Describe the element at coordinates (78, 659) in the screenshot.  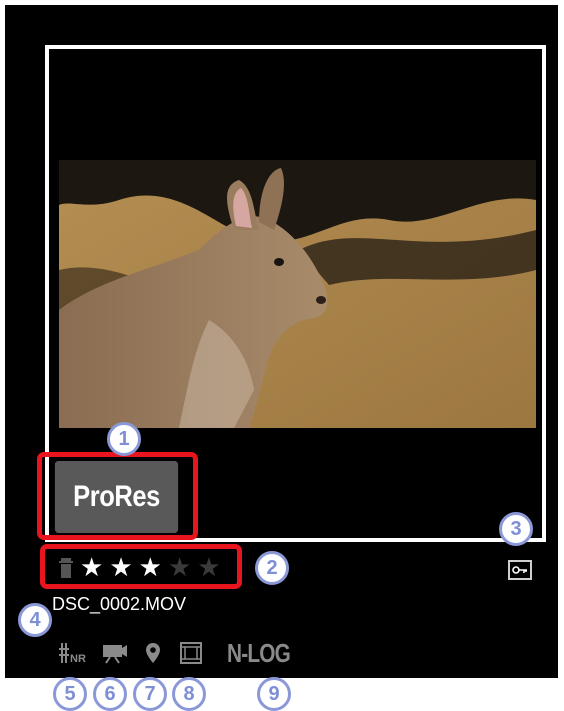
I see `svg-text: NR` at that location.